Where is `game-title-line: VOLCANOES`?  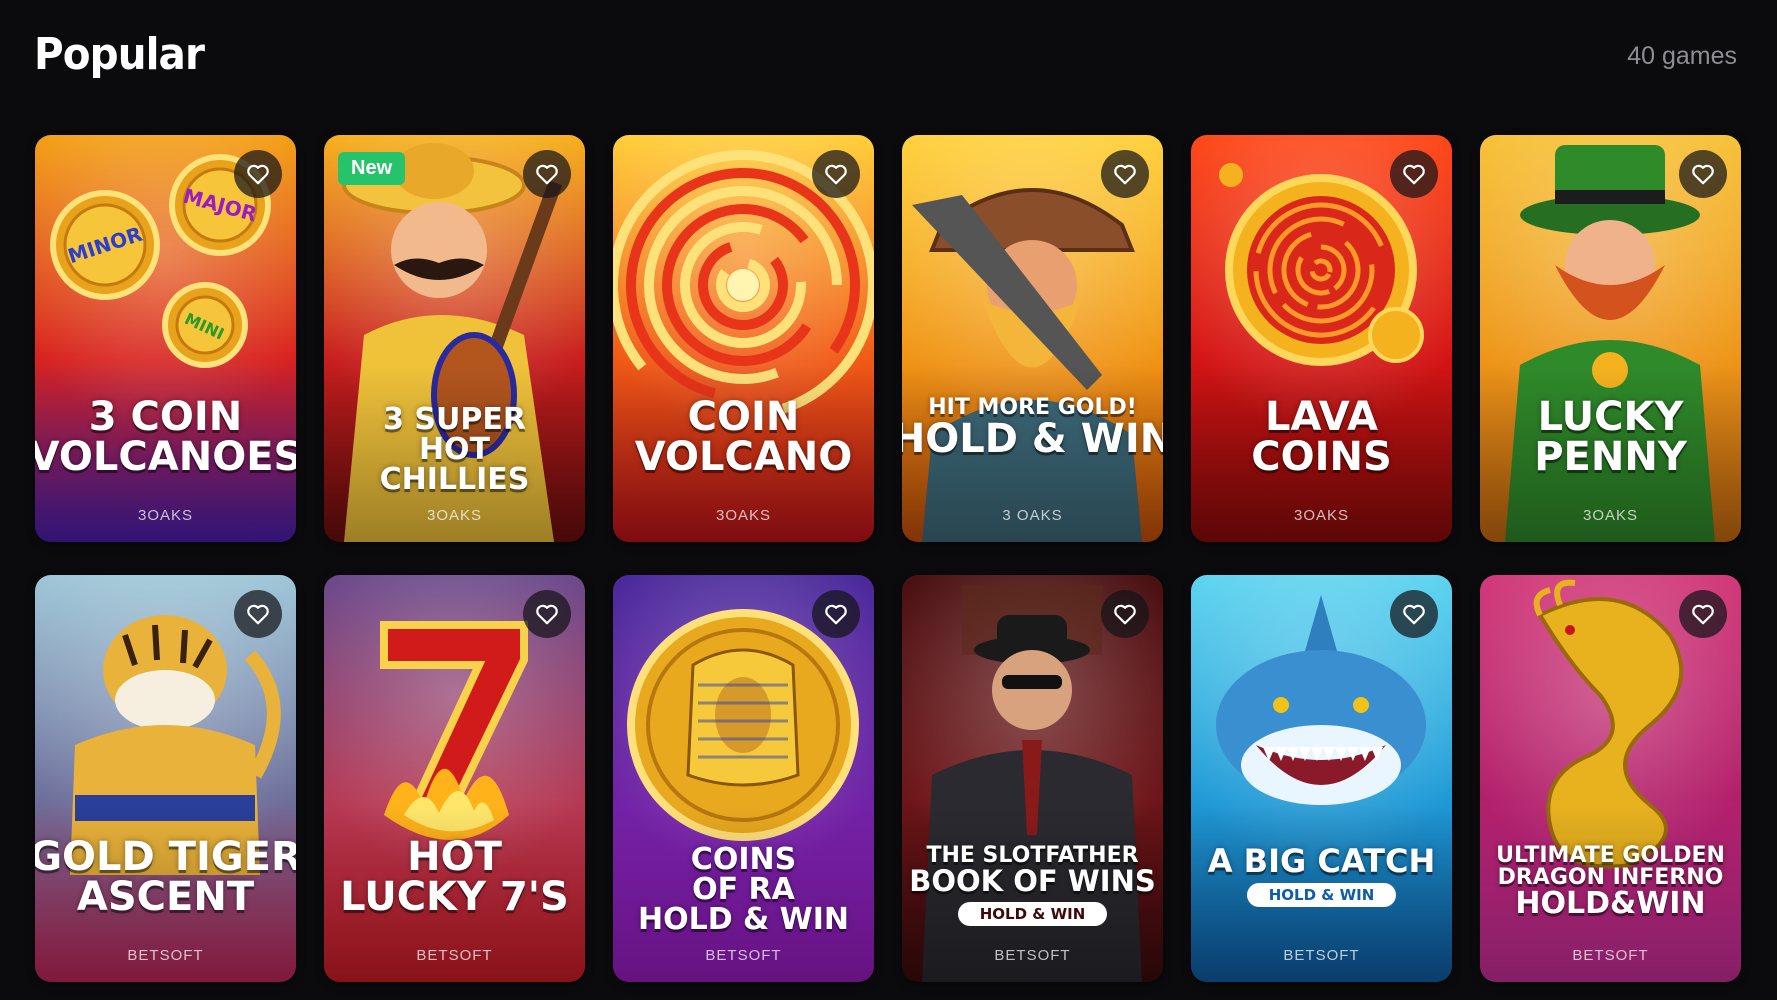
game-title-line: VOLCANOES is located at coordinates (165, 457).